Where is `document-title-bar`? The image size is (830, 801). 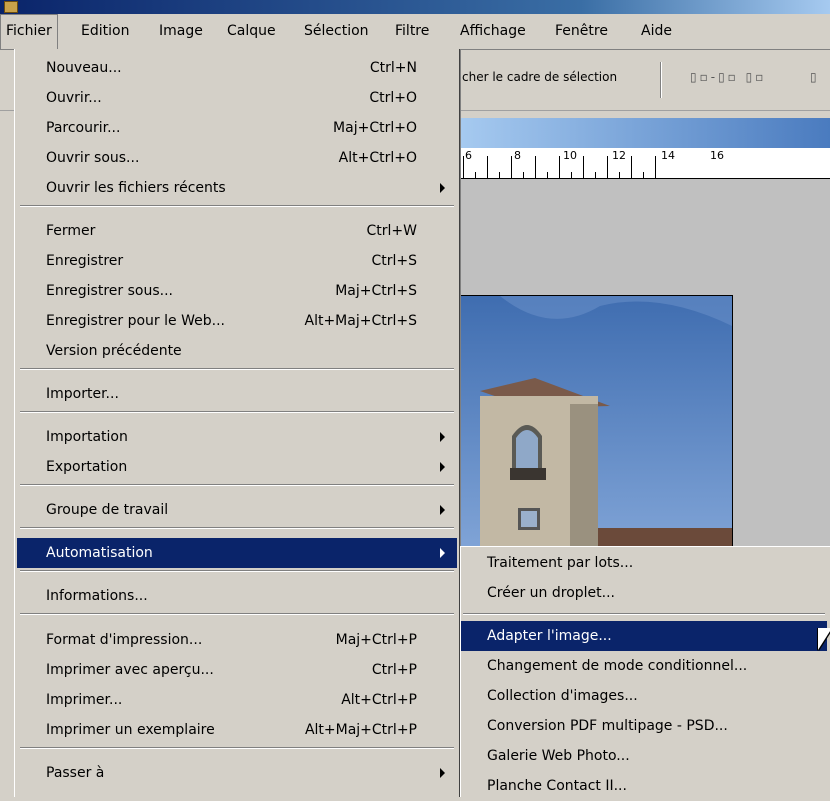
document-title-bar is located at coordinates (645, 133).